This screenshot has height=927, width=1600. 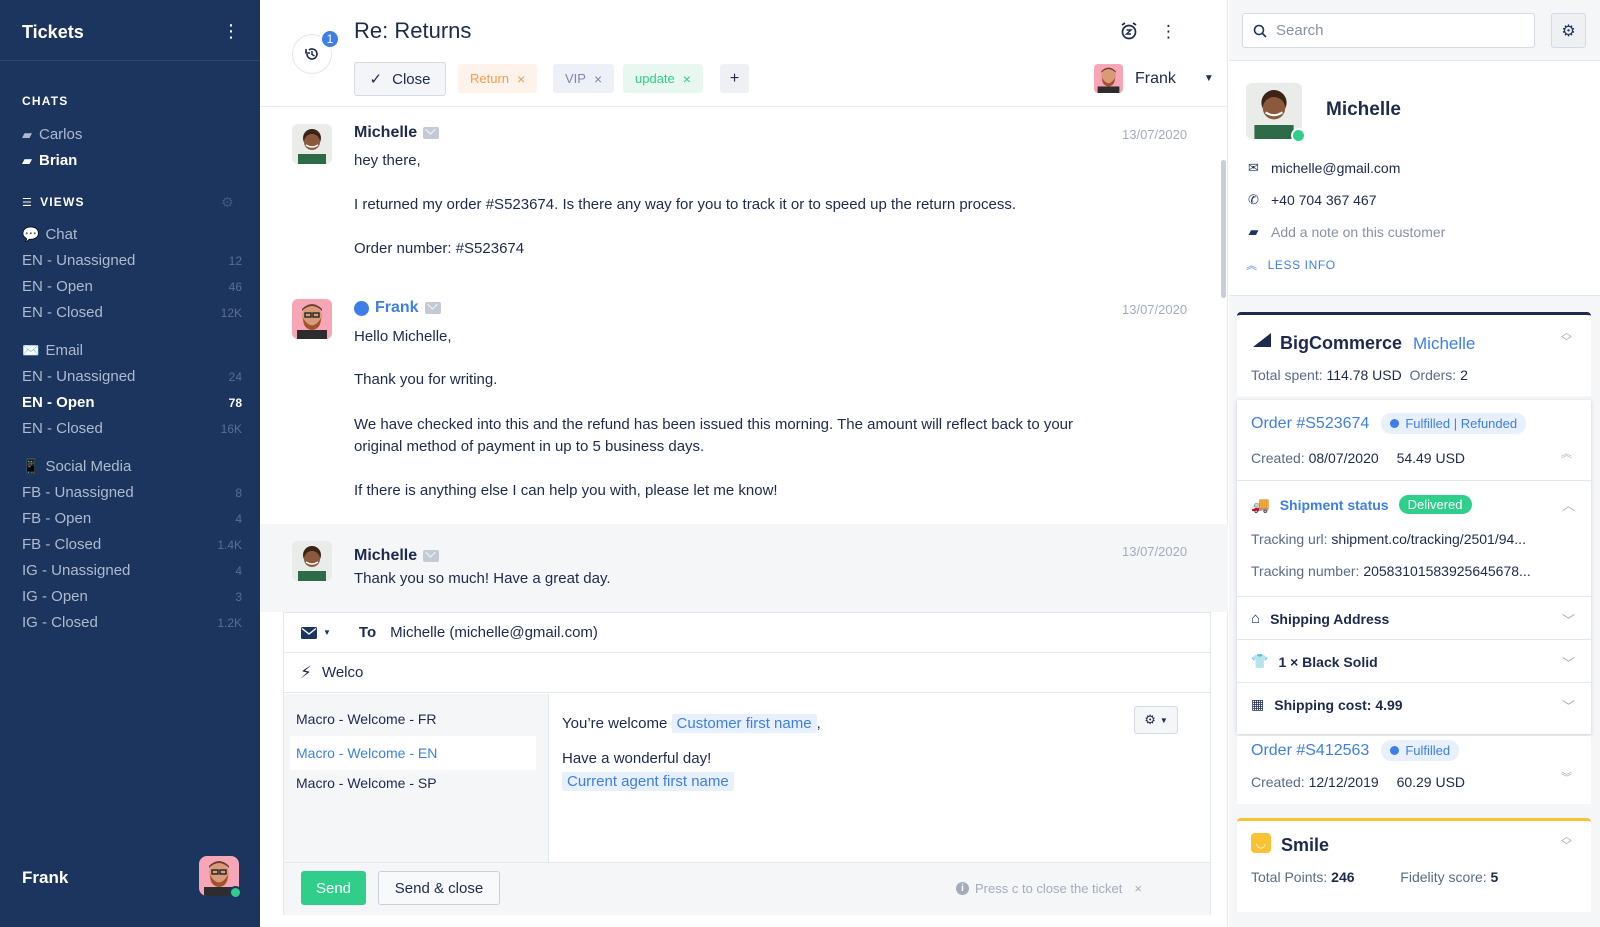 I want to click on category-email: ✉️ Email, so click(x=52, y=350).